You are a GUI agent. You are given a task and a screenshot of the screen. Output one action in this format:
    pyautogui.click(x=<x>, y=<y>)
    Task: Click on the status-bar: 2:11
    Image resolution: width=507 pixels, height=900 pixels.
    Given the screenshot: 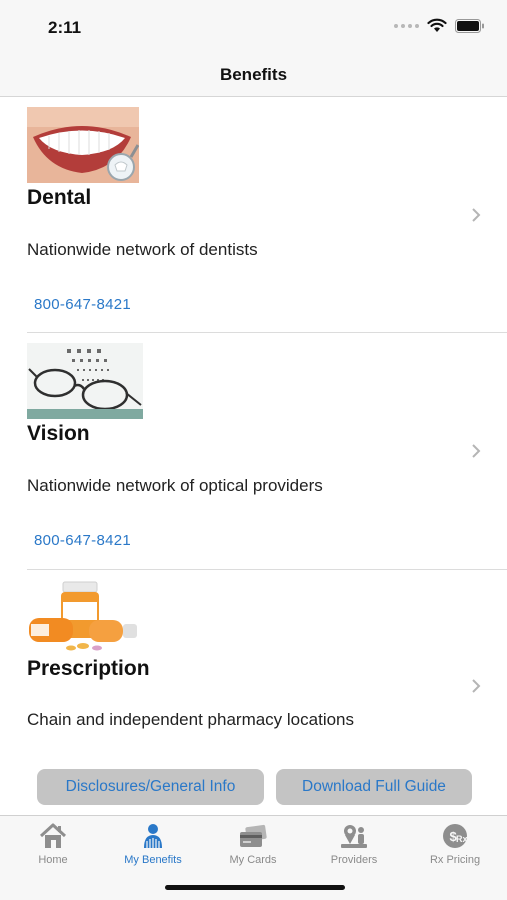 What is the action you would take?
    pyautogui.click(x=253, y=26)
    